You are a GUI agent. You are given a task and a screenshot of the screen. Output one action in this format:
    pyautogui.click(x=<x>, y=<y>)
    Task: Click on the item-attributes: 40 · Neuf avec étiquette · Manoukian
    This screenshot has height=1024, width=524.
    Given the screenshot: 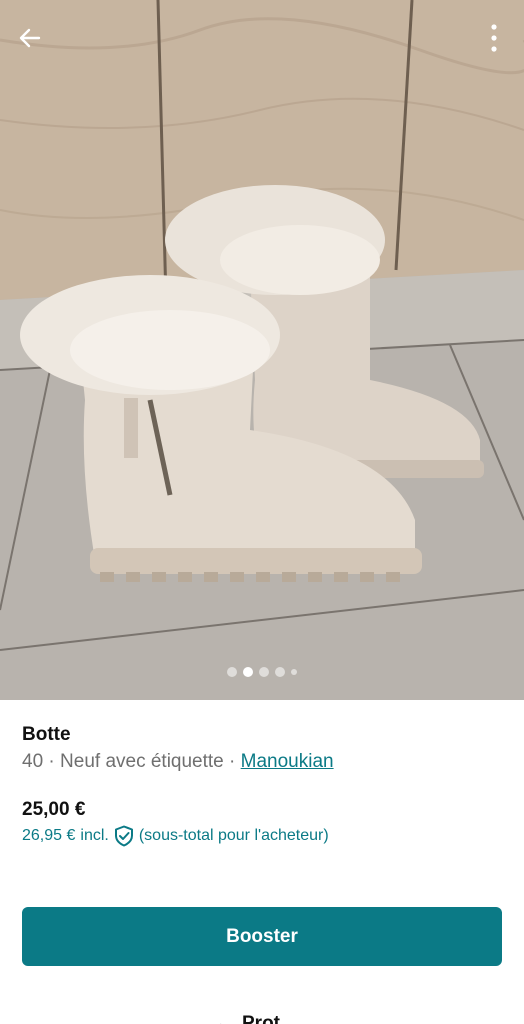 What is the action you would take?
    pyautogui.click(x=178, y=762)
    